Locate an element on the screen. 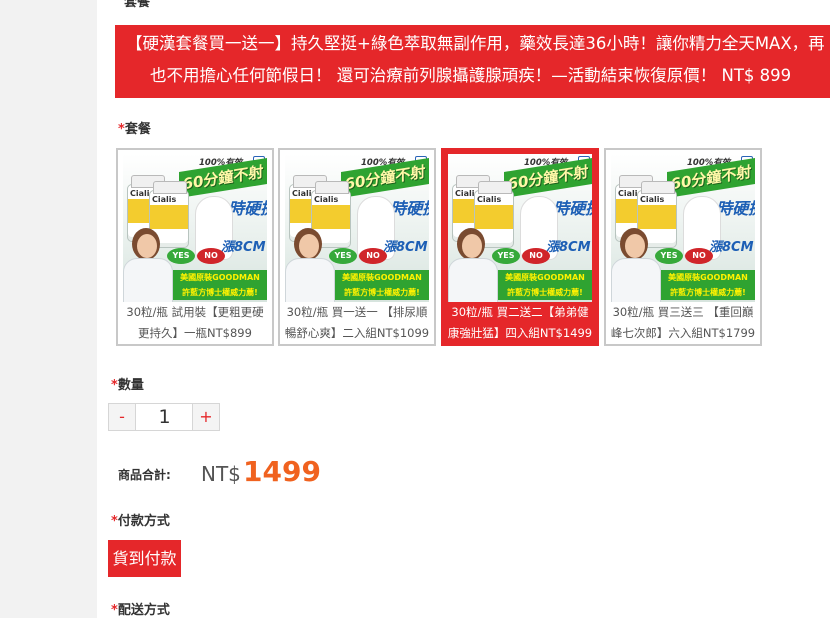 The width and height of the screenshot is (830, 618). package-caption-line-1: 30粒/瓶 買一送一 【排尿順 is located at coordinates (357, 312).